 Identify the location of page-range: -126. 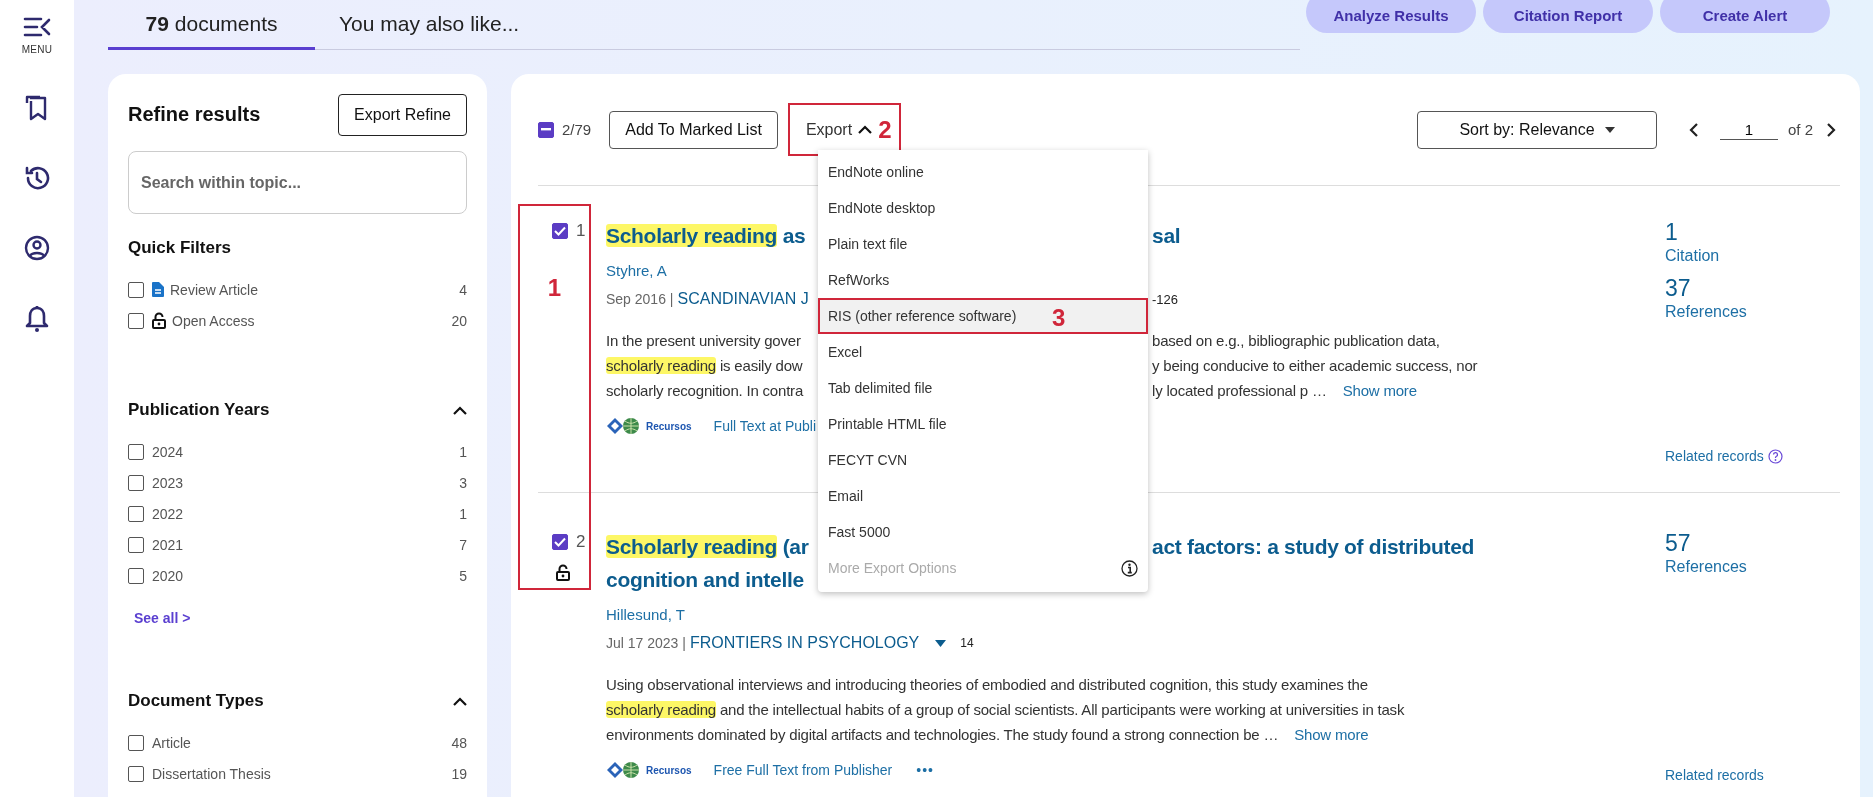
(1166, 299).